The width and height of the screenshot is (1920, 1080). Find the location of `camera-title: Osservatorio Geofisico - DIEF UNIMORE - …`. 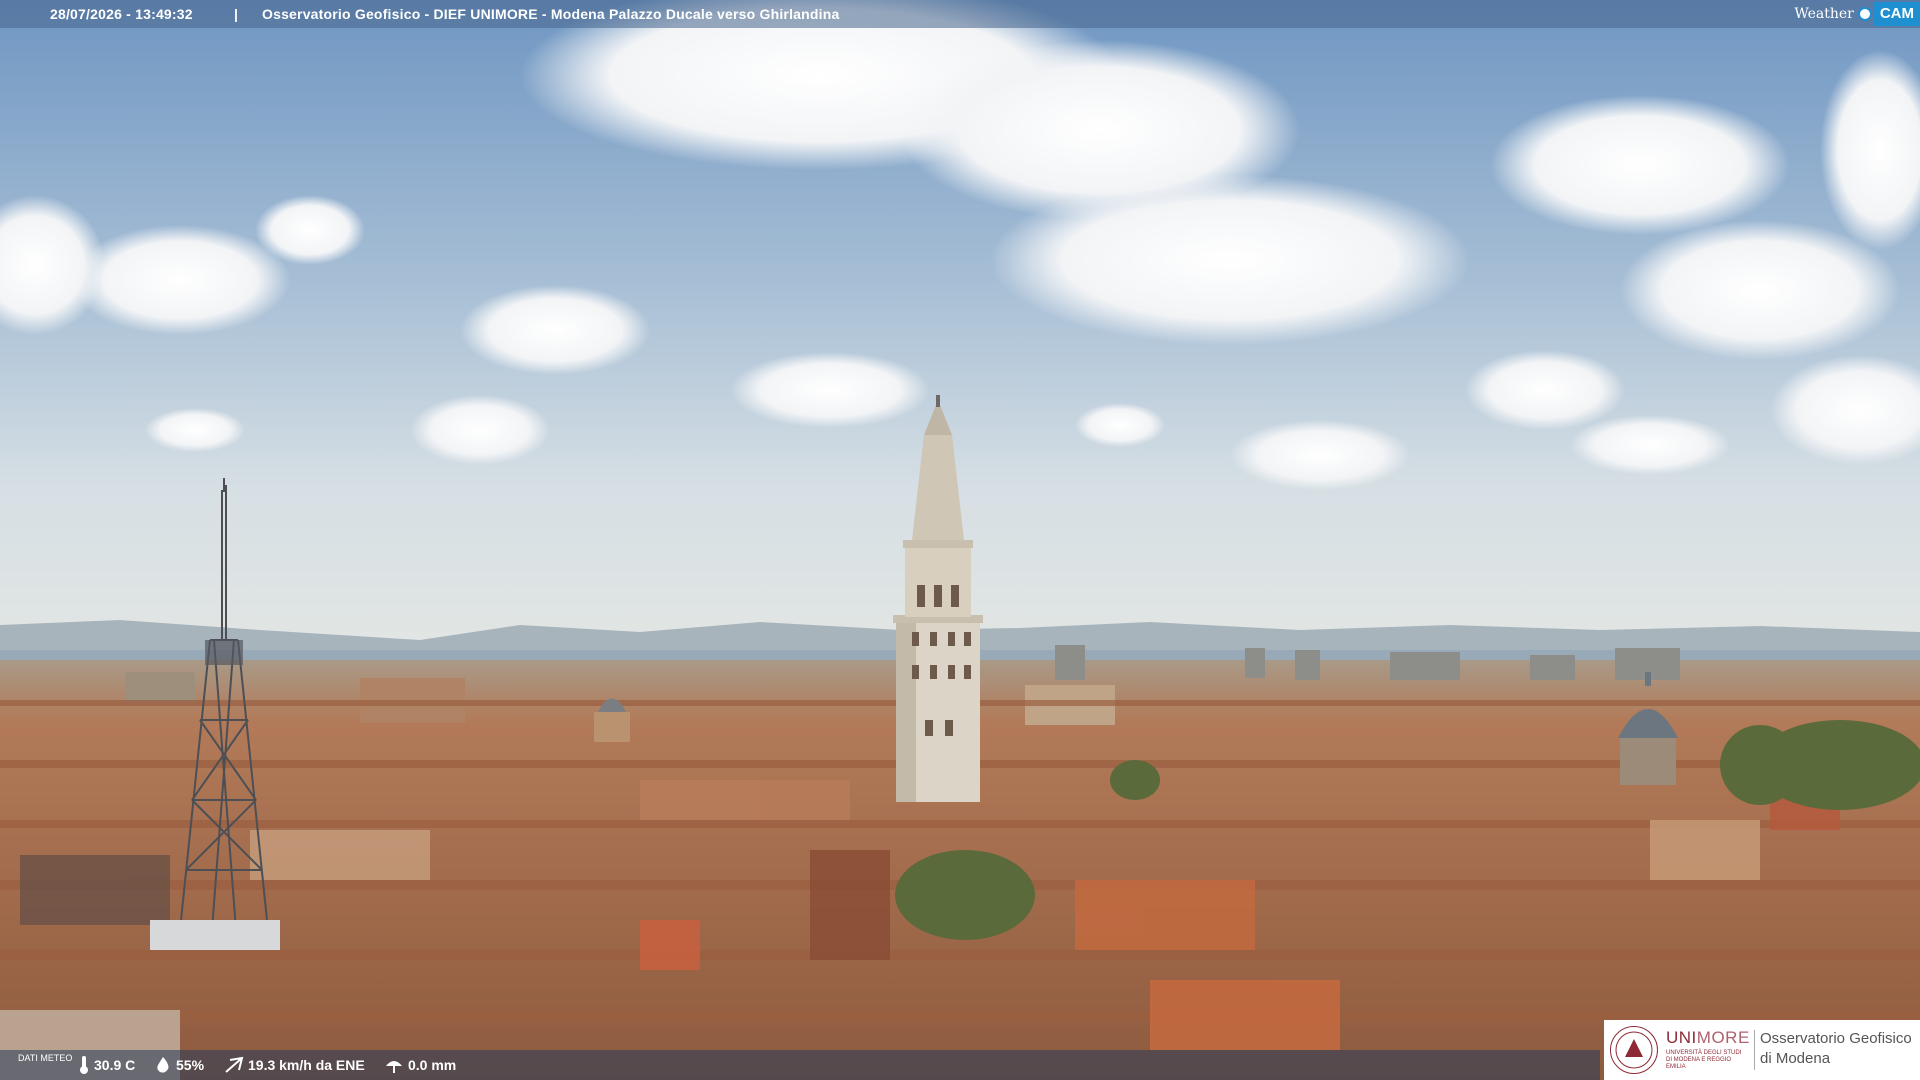

camera-title: Osservatorio Geofisico - DIEF UNIMORE - … is located at coordinates (551, 14).